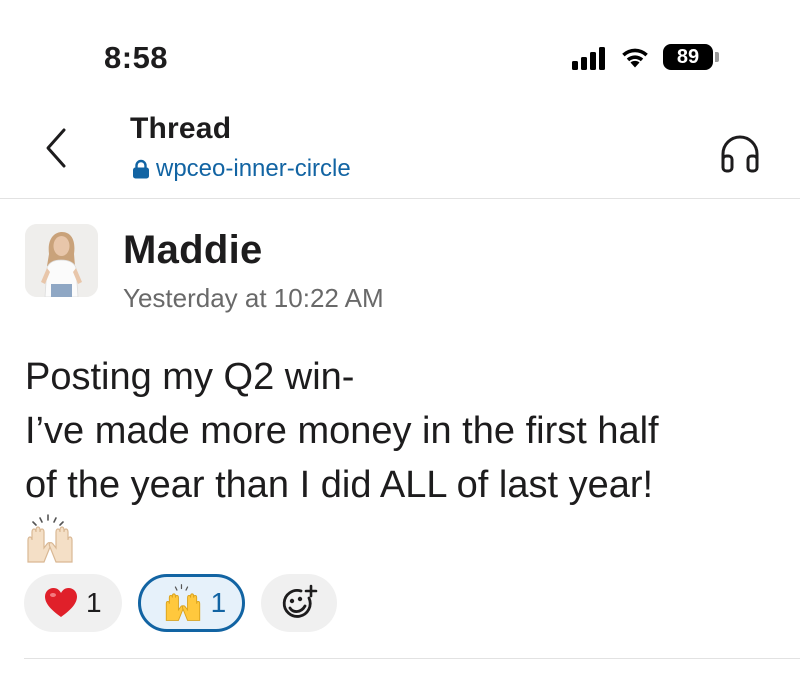 This screenshot has width=800, height=678. Describe the element at coordinates (342, 431) in the screenshot. I see `message-line: I’ve made more money in the first half` at that location.